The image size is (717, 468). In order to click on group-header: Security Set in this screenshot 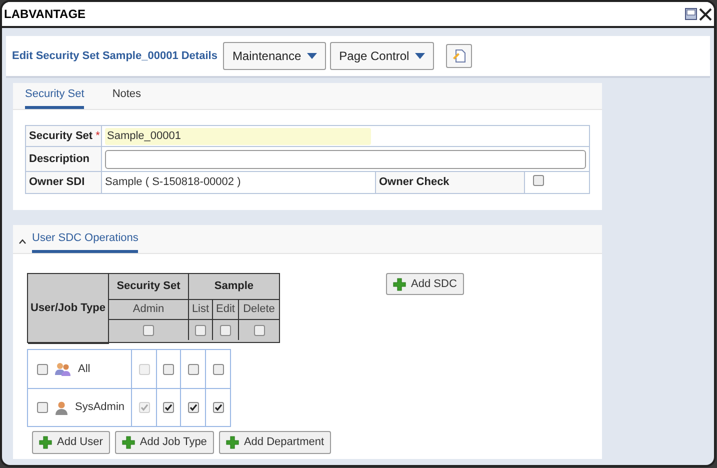, I will do `click(148, 286)`.